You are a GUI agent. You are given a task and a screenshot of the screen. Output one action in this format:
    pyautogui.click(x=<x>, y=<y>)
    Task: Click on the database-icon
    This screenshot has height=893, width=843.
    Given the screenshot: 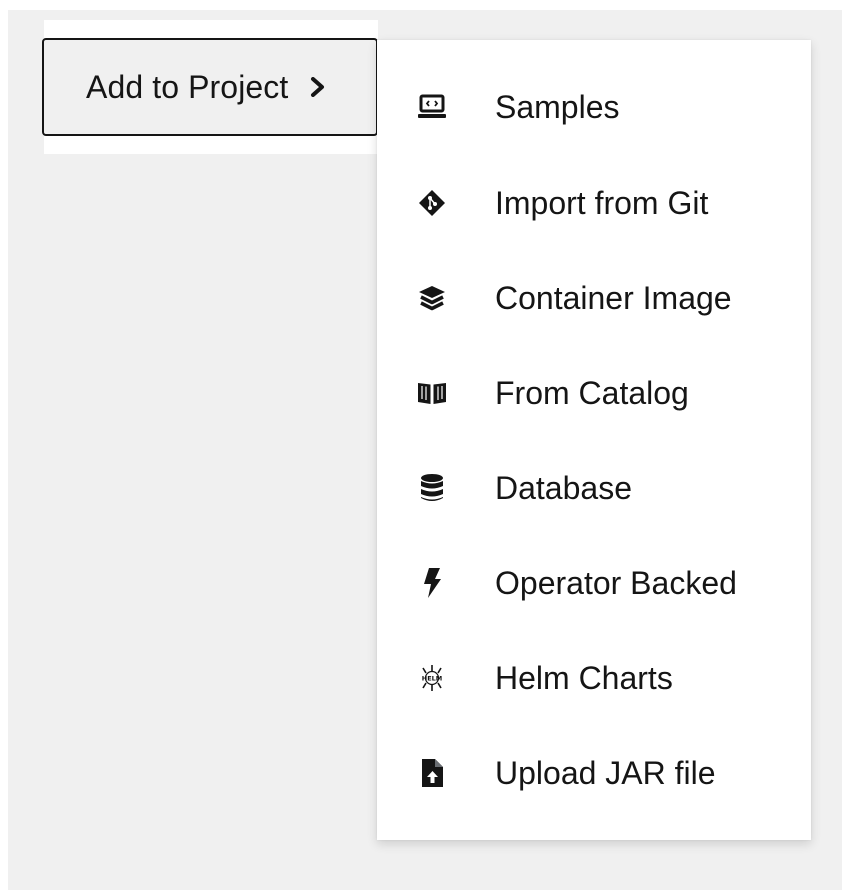 What is the action you would take?
    pyautogui.click(x=432, y=488)
    